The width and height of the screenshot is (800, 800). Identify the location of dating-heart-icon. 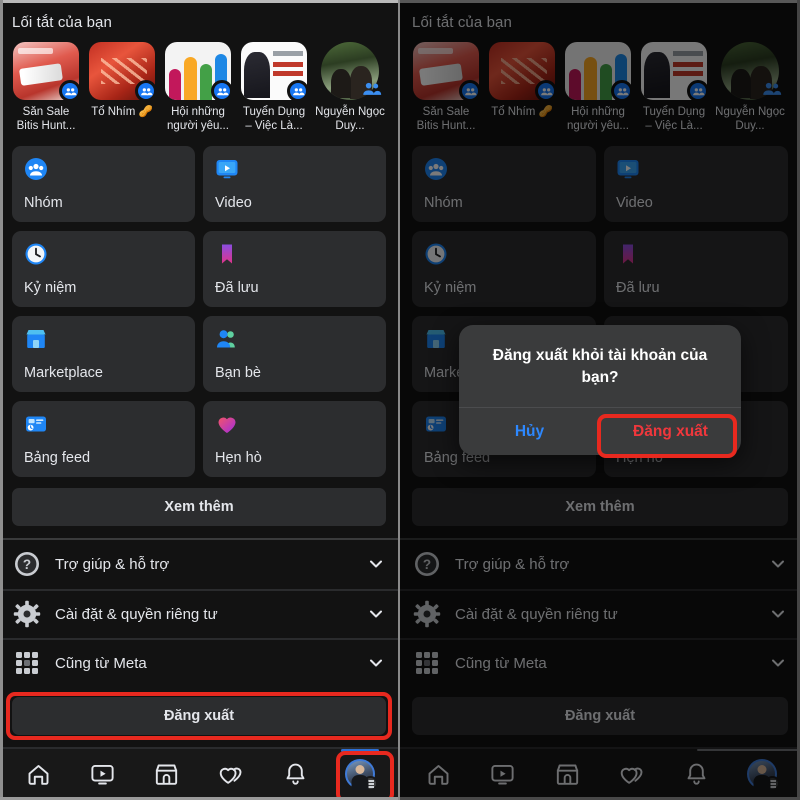
(227, 424).